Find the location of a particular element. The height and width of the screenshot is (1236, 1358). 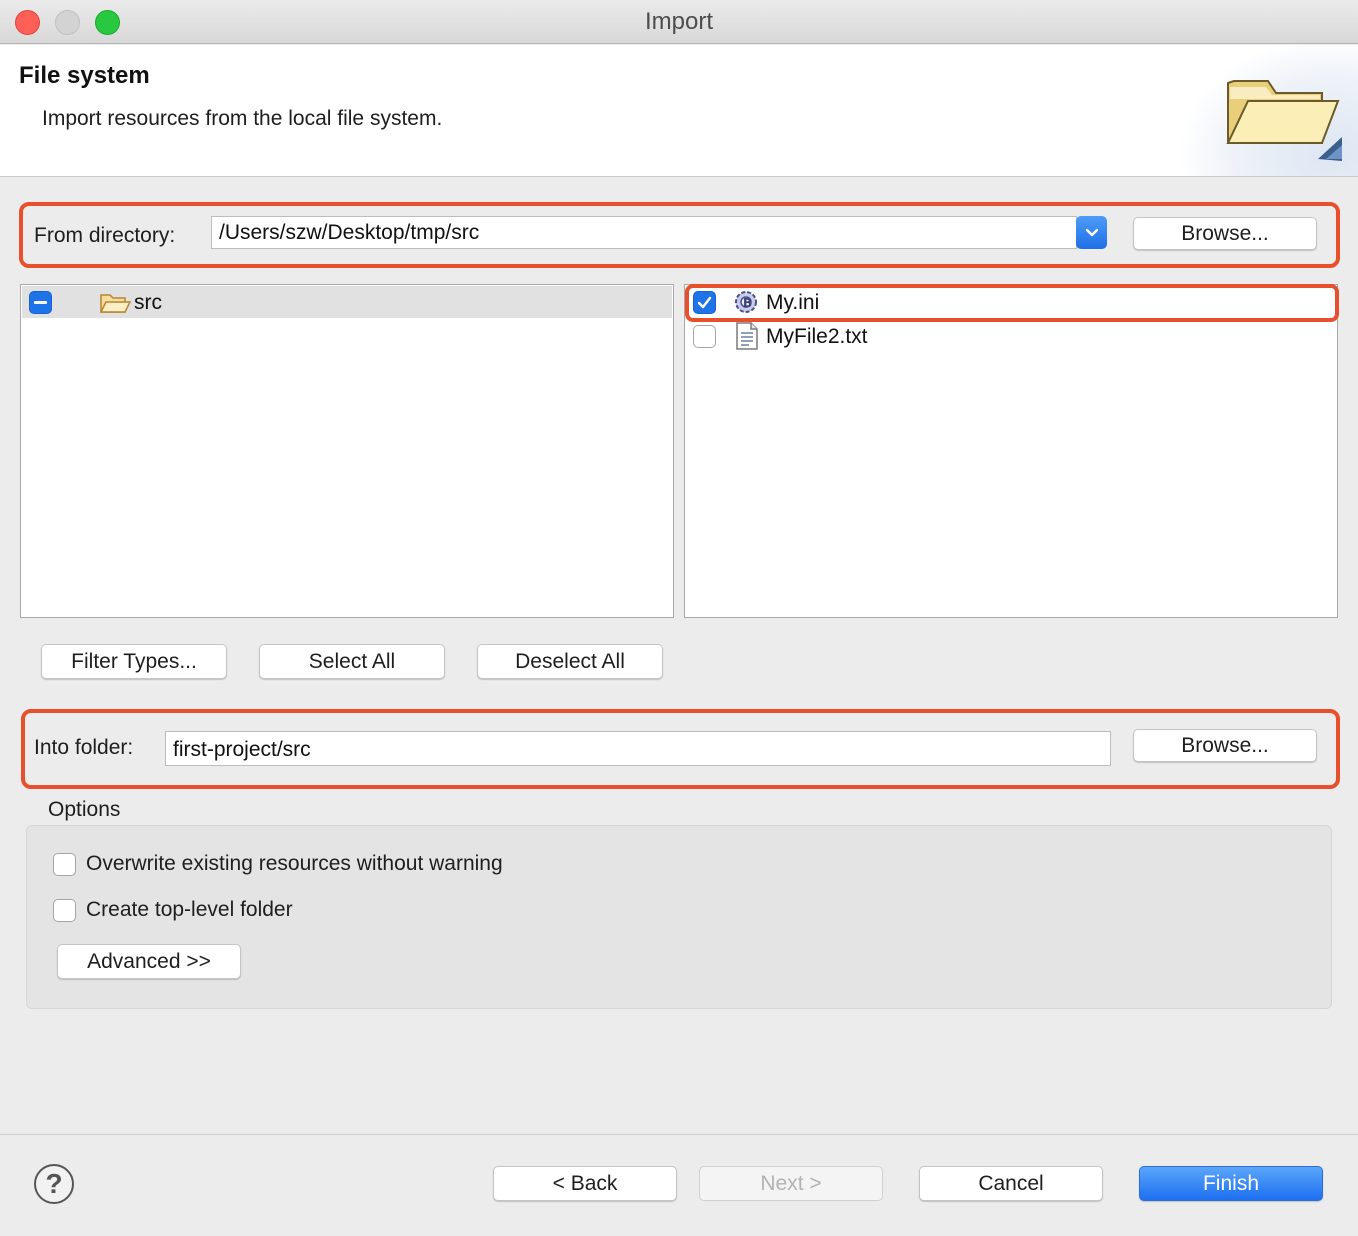

svg-text: B is located at coordinates (747, 303).